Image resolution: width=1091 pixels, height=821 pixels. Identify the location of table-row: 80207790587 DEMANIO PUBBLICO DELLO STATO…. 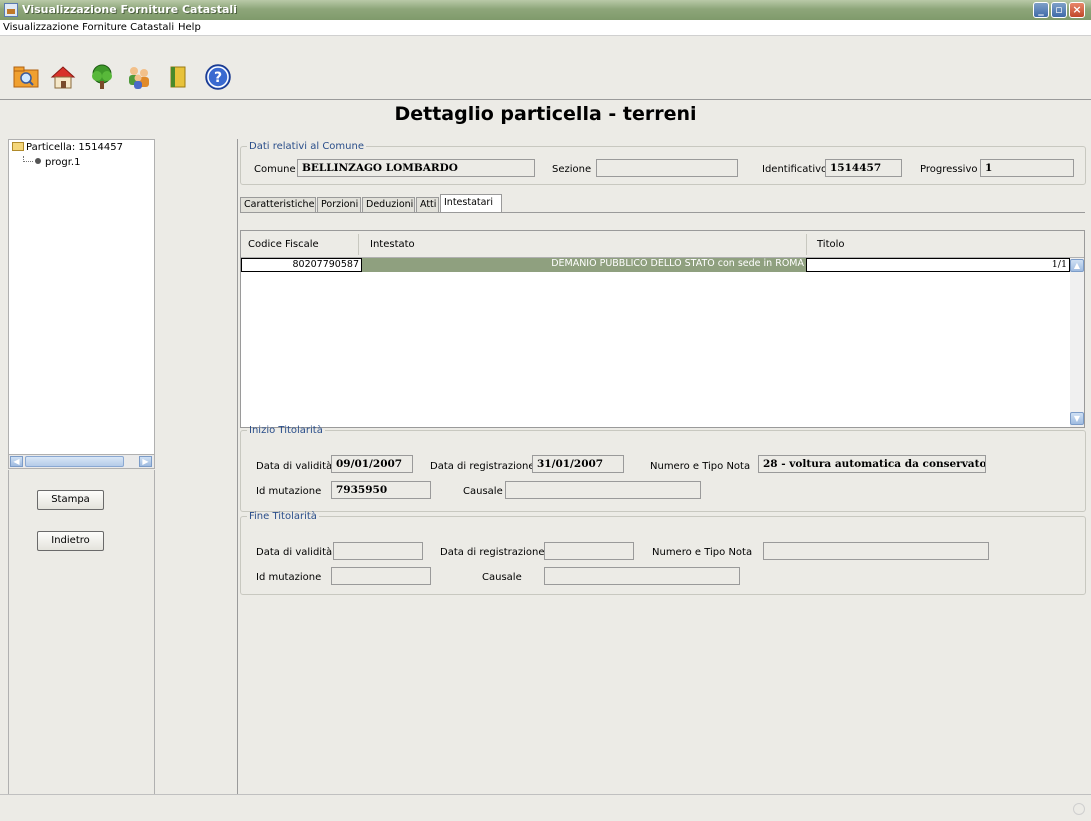
(655, 265).